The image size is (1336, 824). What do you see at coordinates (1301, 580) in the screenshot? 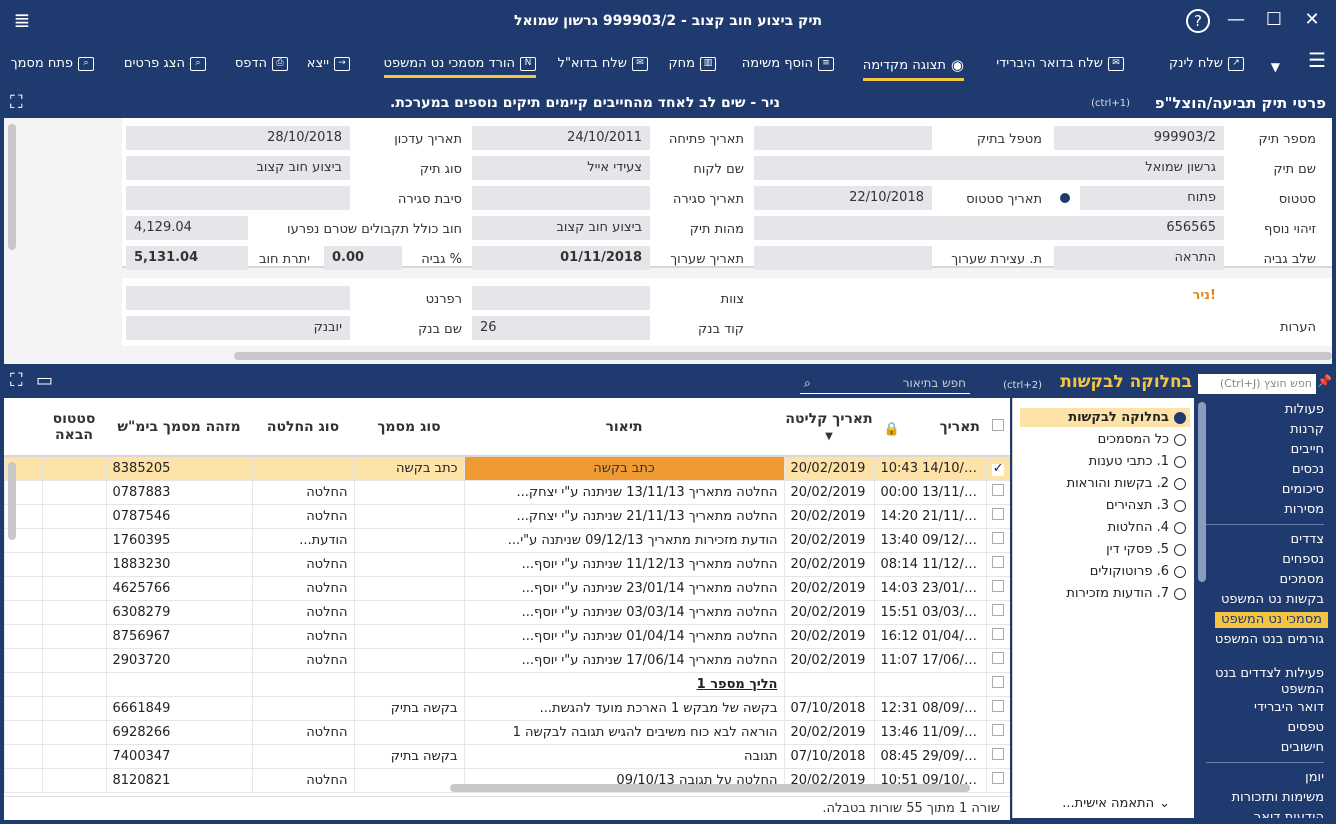
I see `nav-item-documents: מסמכים` at bounding box center [1301, 580].